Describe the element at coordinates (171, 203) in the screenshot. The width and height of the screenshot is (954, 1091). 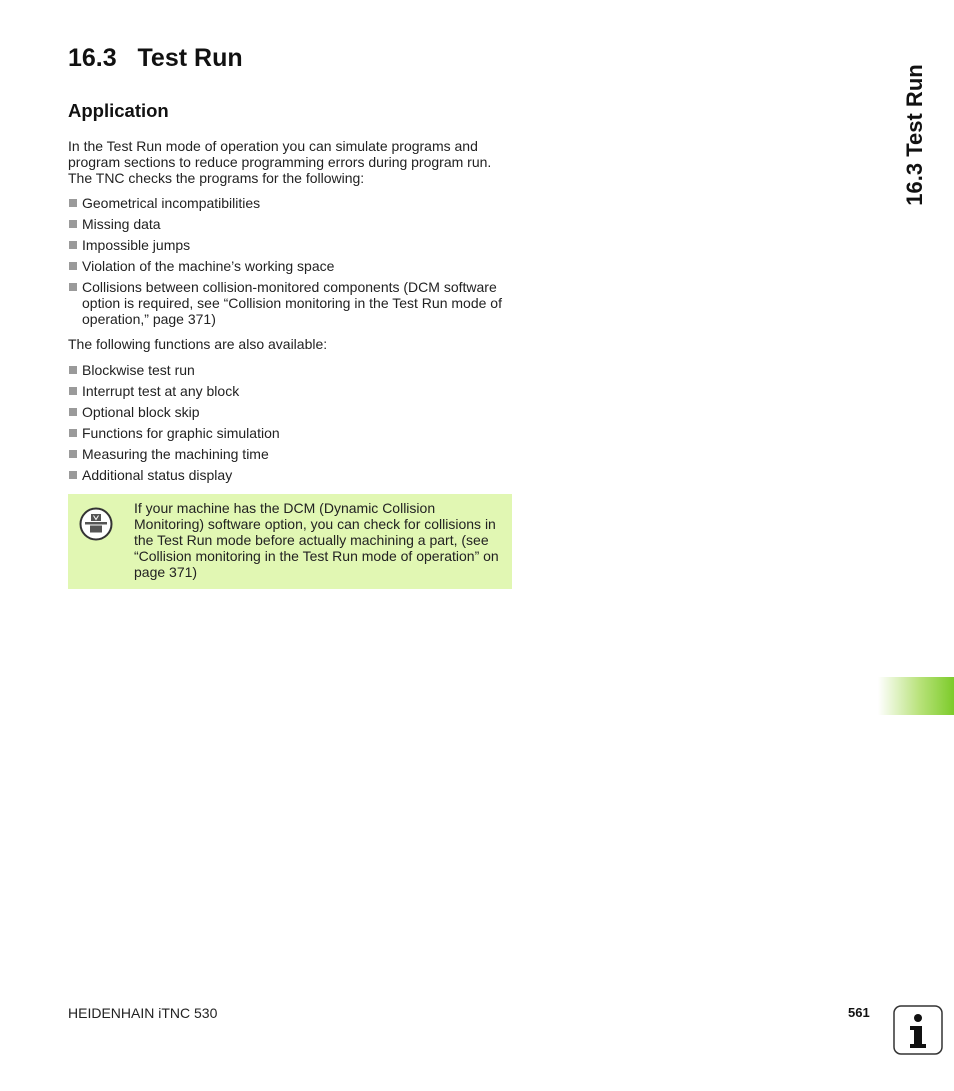
I see `list-item-text: Geometrical incompatibilities` at that location.